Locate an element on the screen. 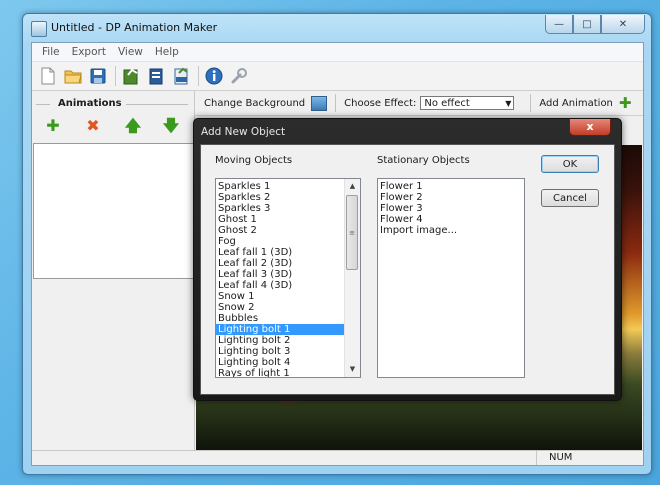 This screenshot has height=485, width=660. close-icon: ✕ is located at coordinates (623, 24).